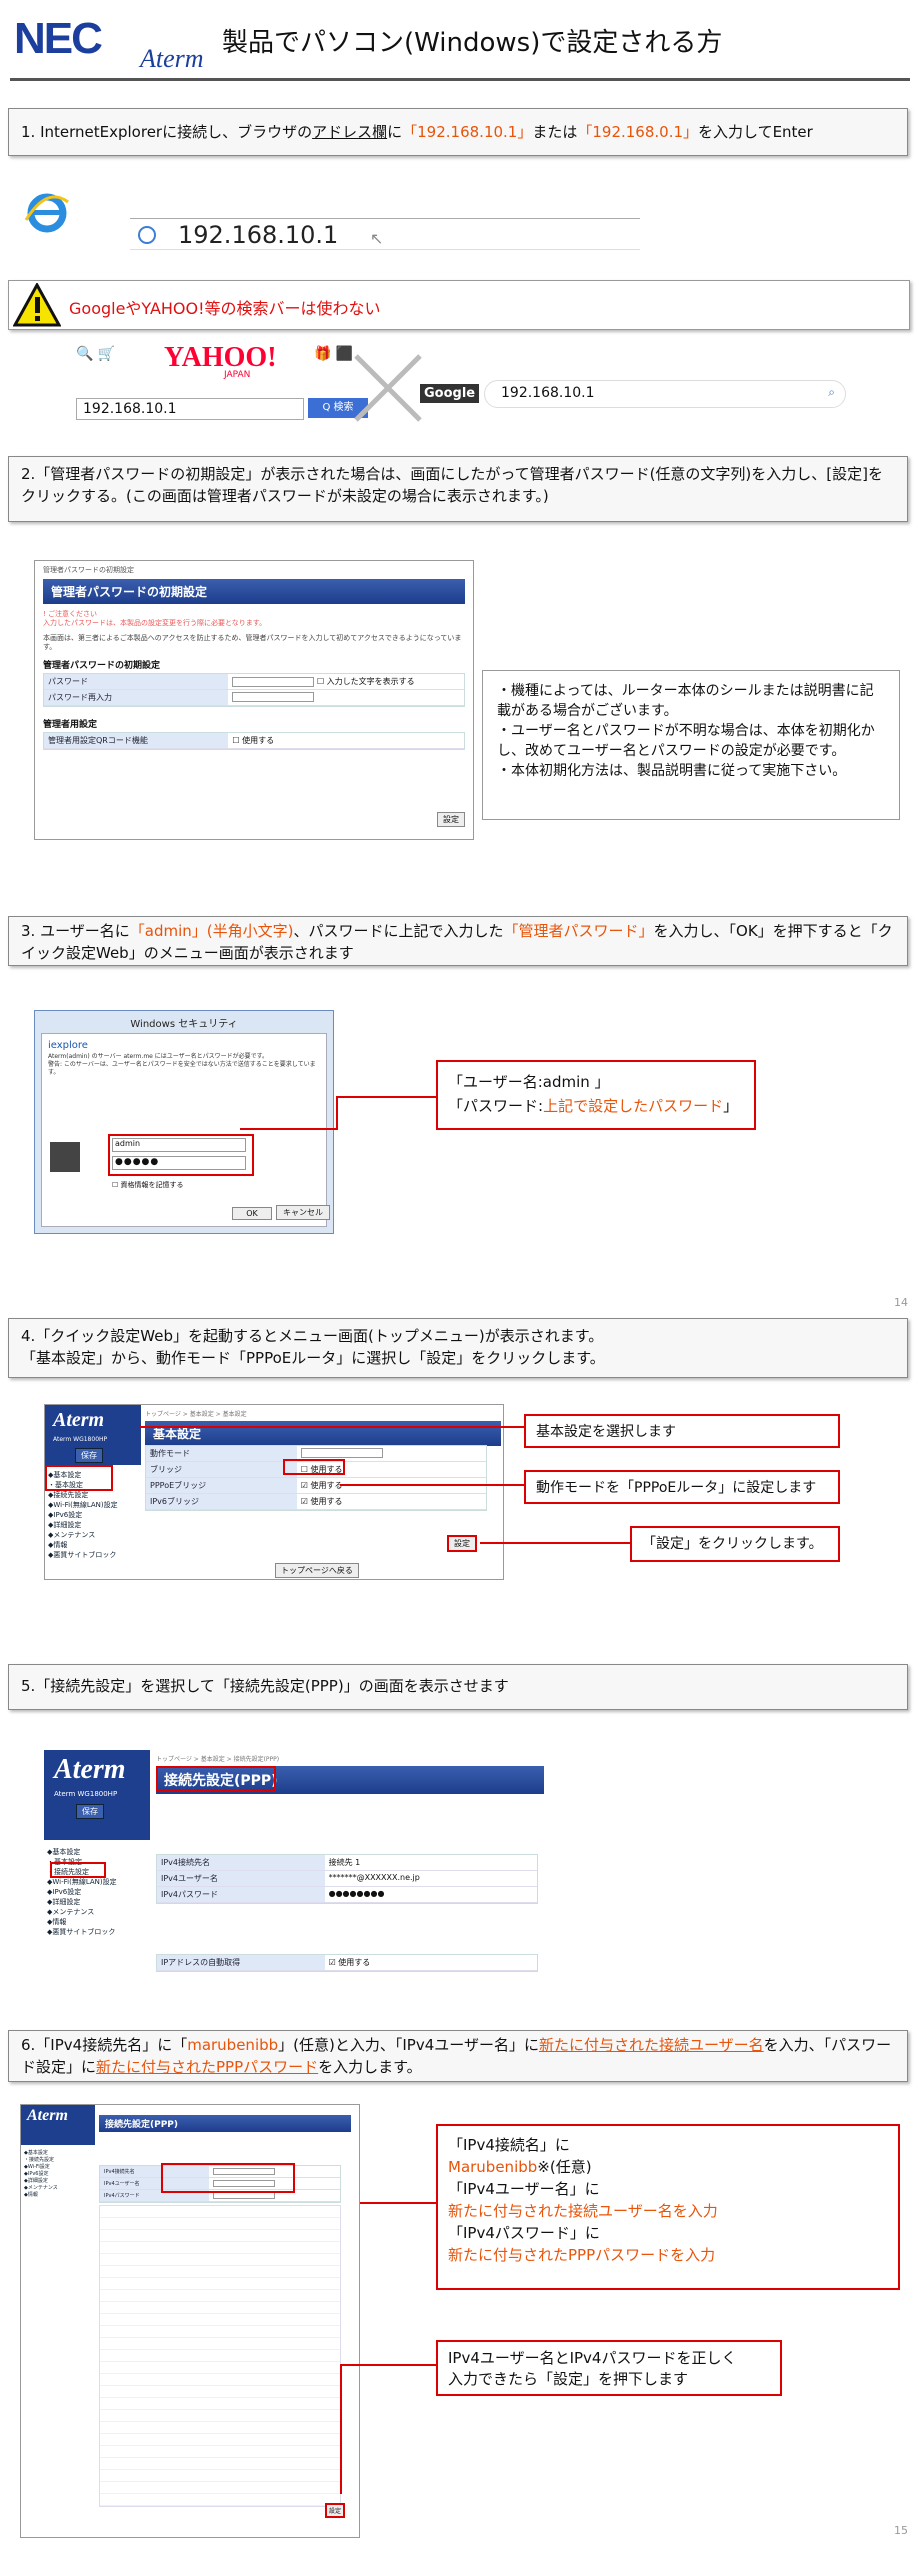 The width and height of the screenshot is (920, 2552). What do you see at coordinates (37, 305) in the screenshot?
I see `warning-icon` at bounding box center [37, 305].